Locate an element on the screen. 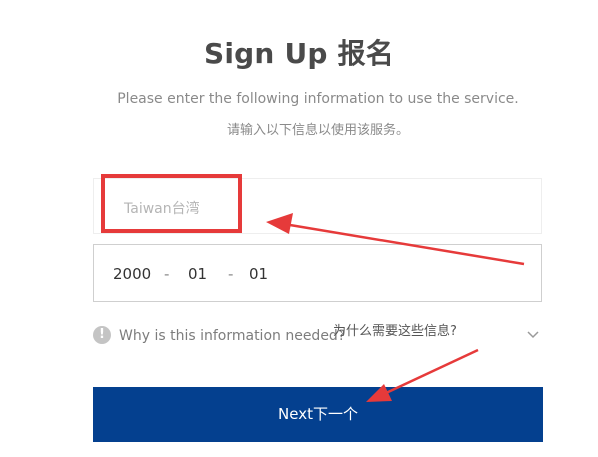  info-icon: ! is located at coordinates (102, 335).